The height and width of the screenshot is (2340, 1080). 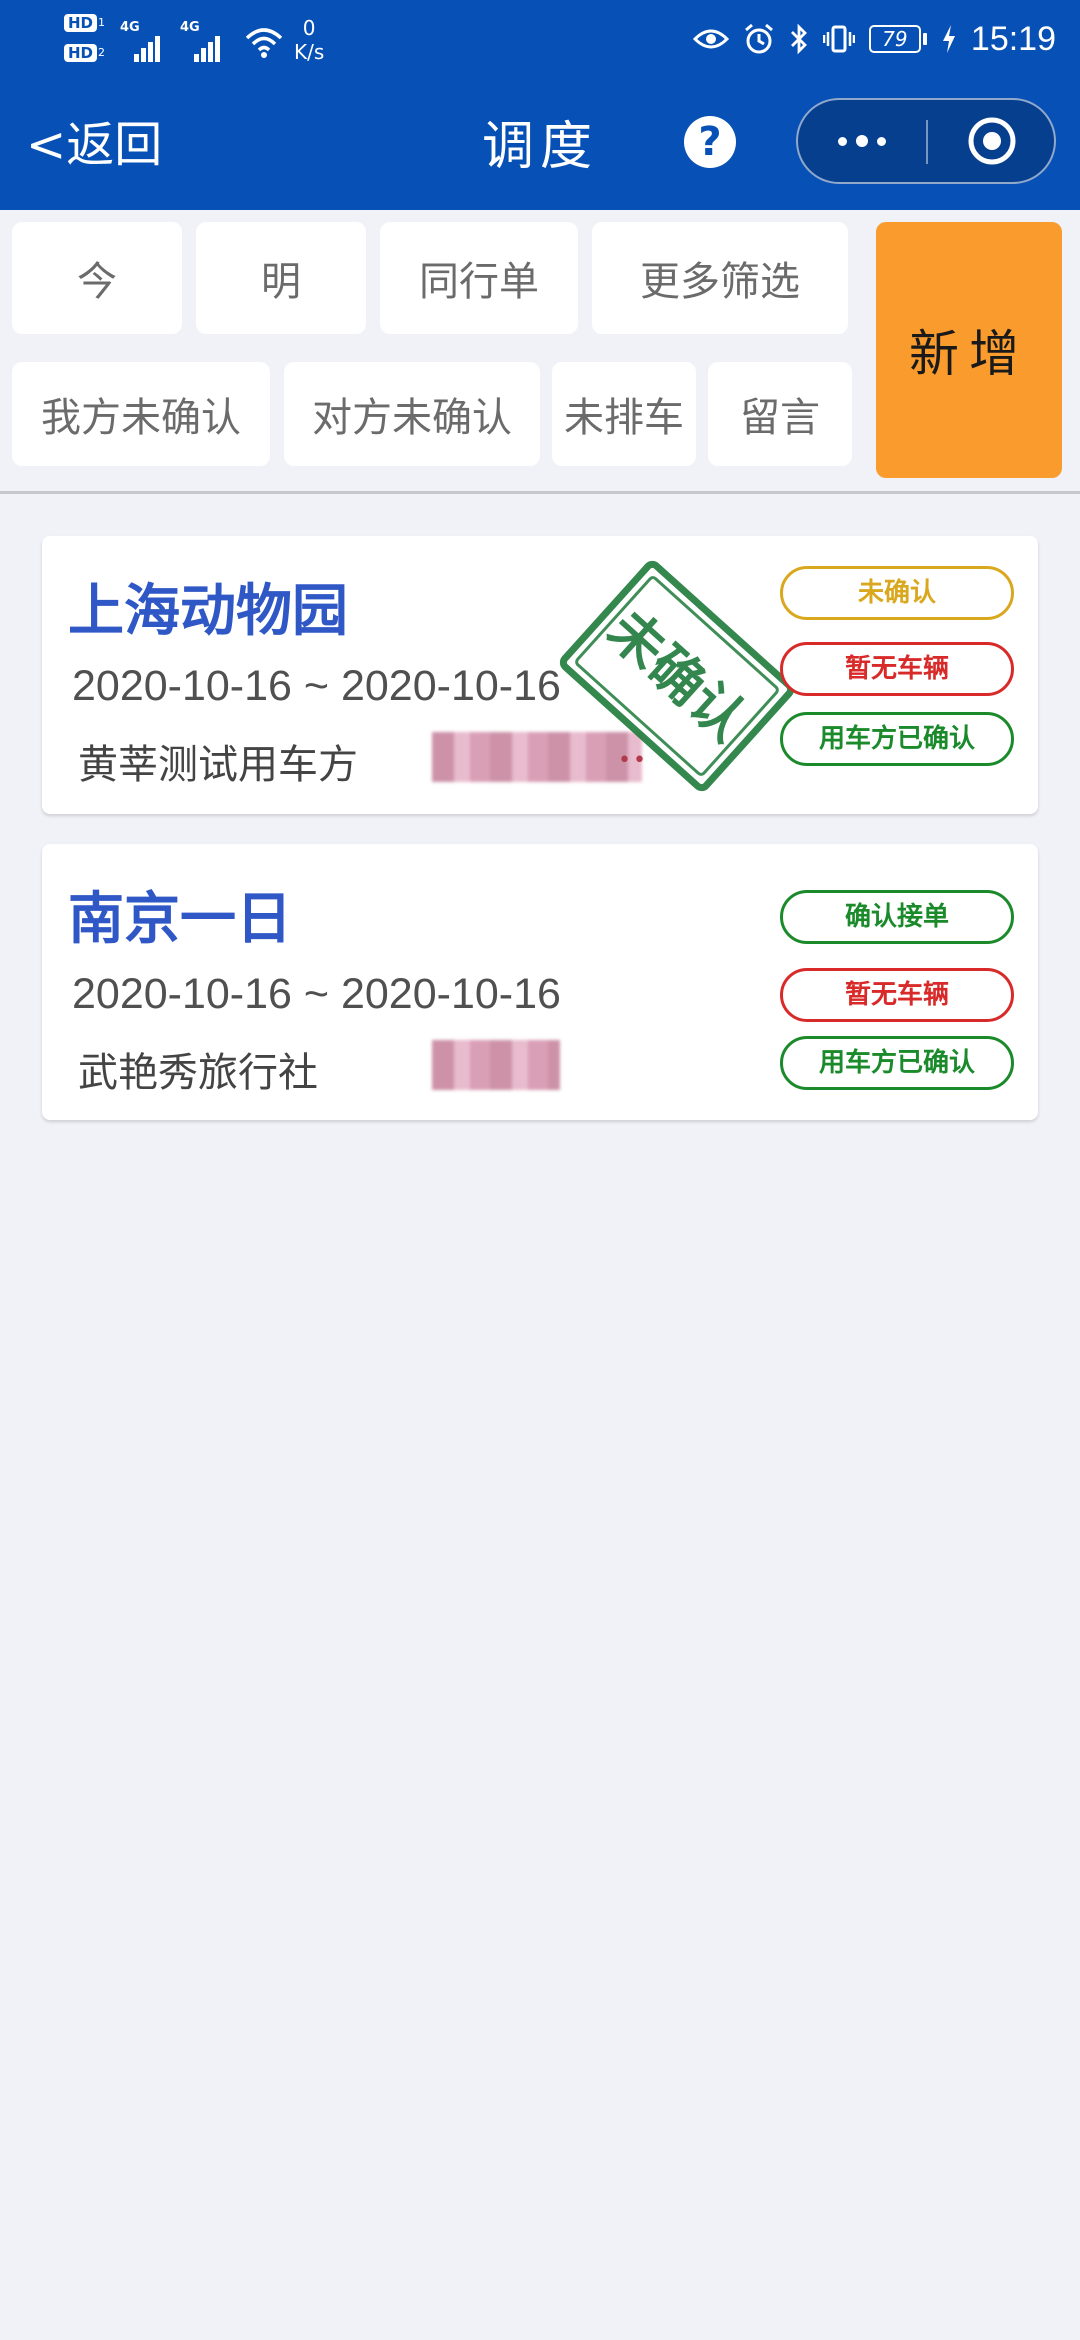 I want to click on order-title: 上海动物园, so click(x=208, y=611).